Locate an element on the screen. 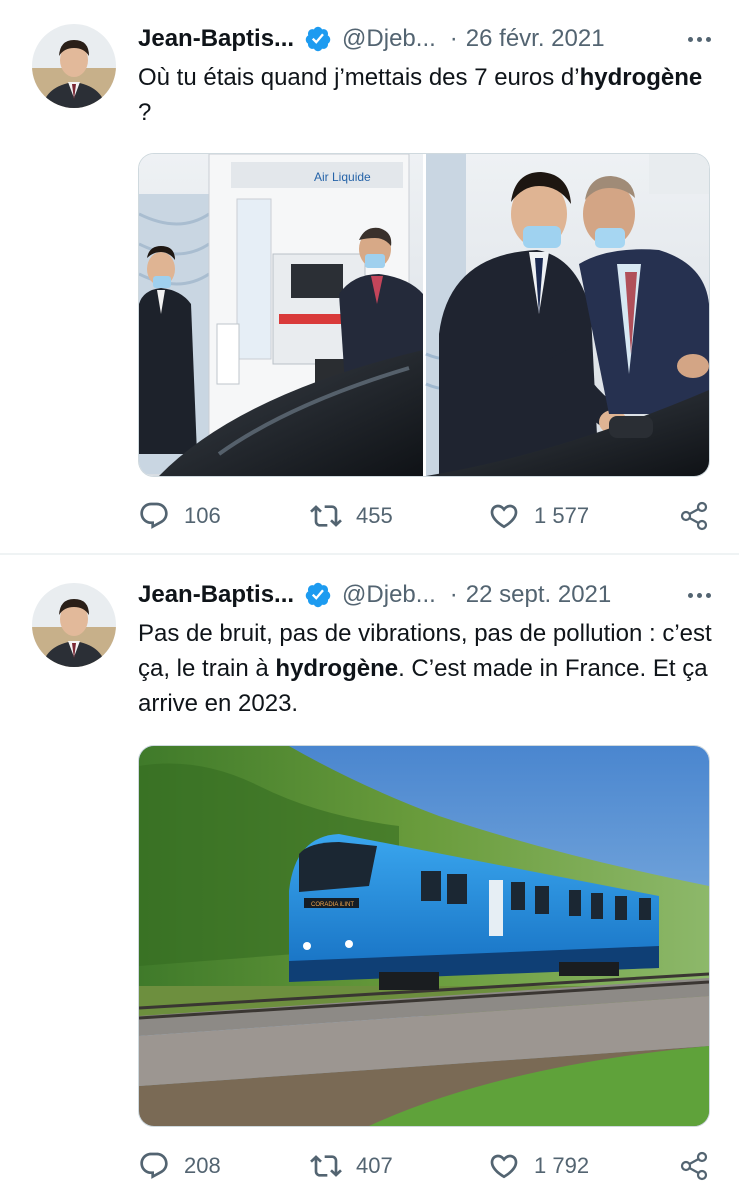  like-button: 1 792 is located at coordinates (538, 1166).